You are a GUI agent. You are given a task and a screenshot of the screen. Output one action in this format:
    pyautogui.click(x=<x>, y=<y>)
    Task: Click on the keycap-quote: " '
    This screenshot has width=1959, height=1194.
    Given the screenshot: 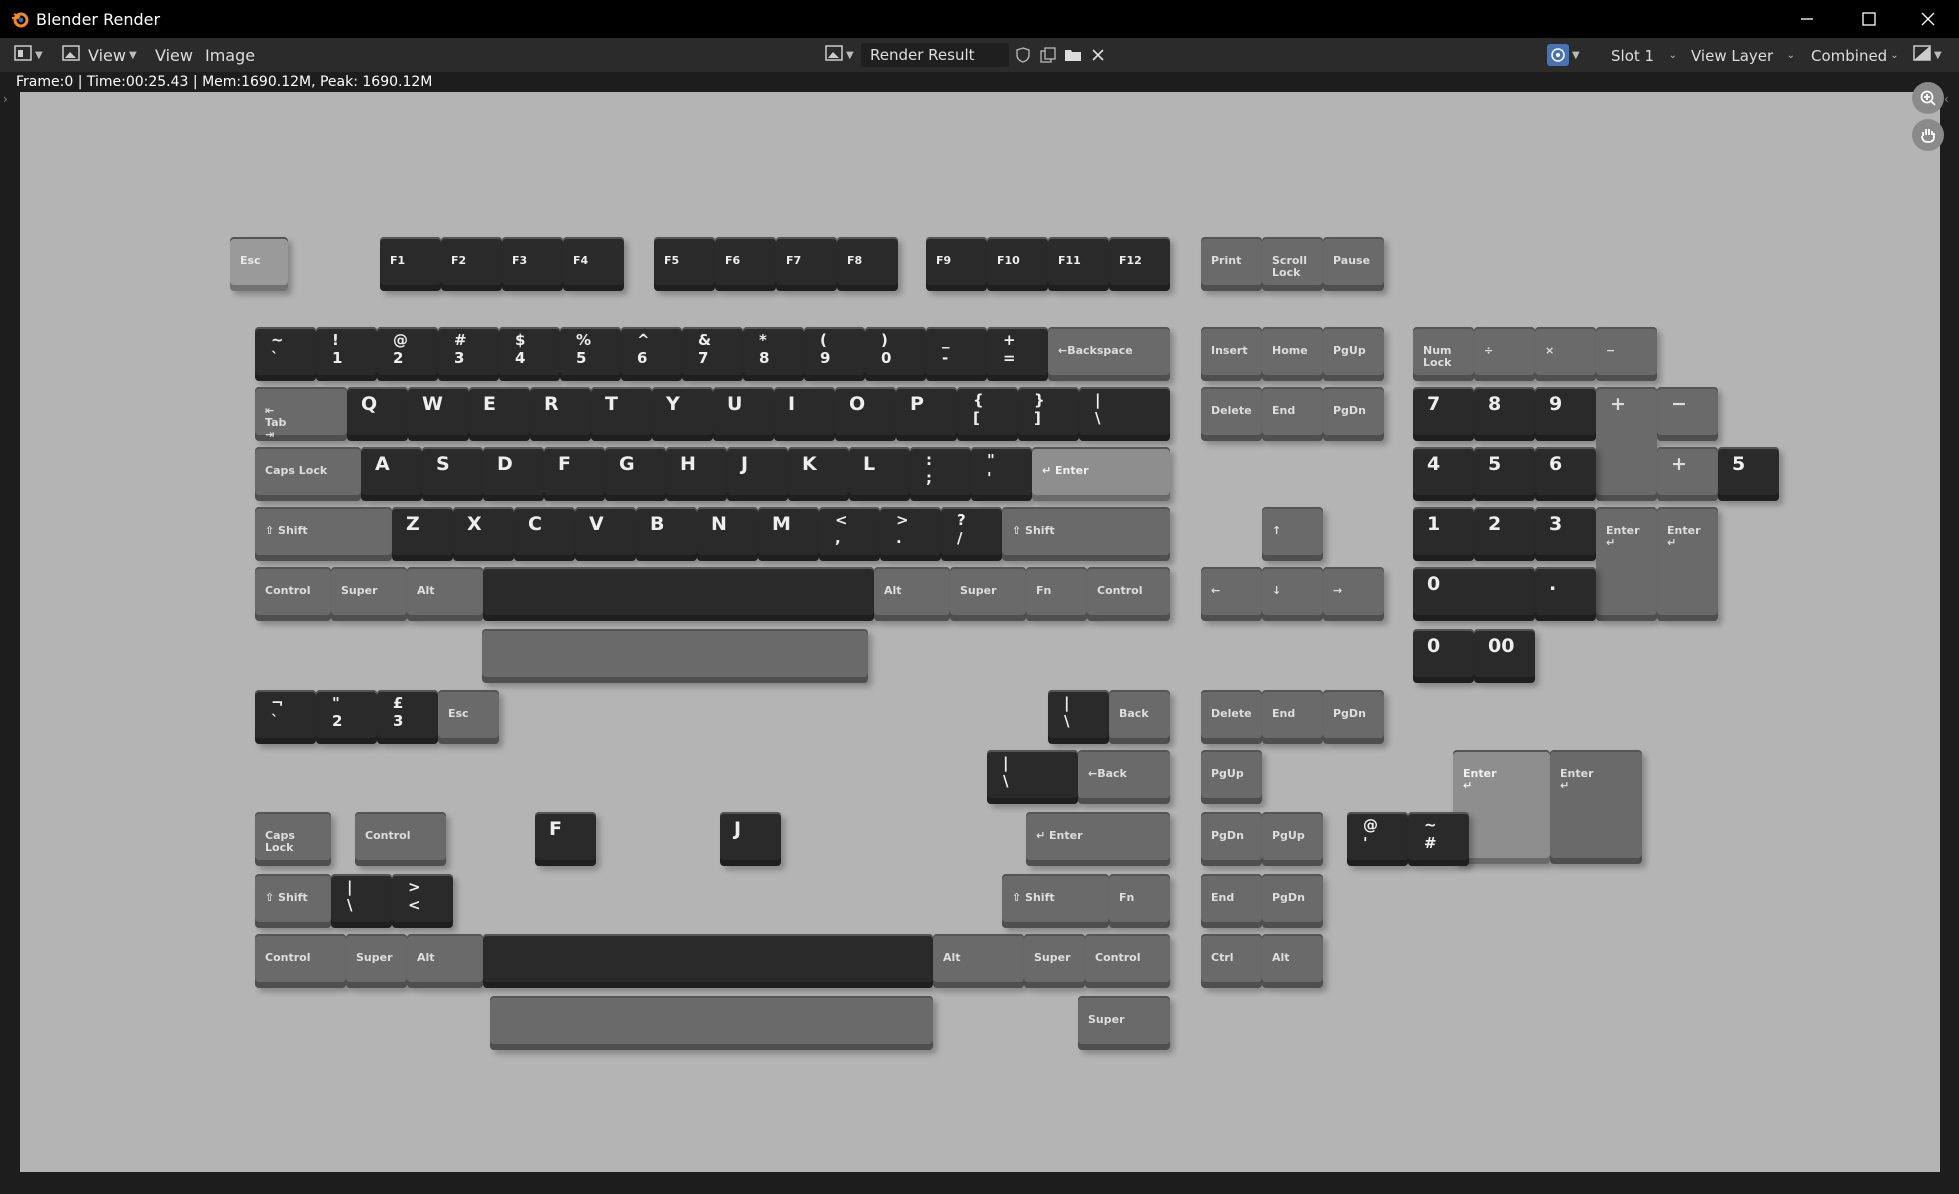 What is the action you would take?
    pyautogui.click(x=1001, y=474)
    